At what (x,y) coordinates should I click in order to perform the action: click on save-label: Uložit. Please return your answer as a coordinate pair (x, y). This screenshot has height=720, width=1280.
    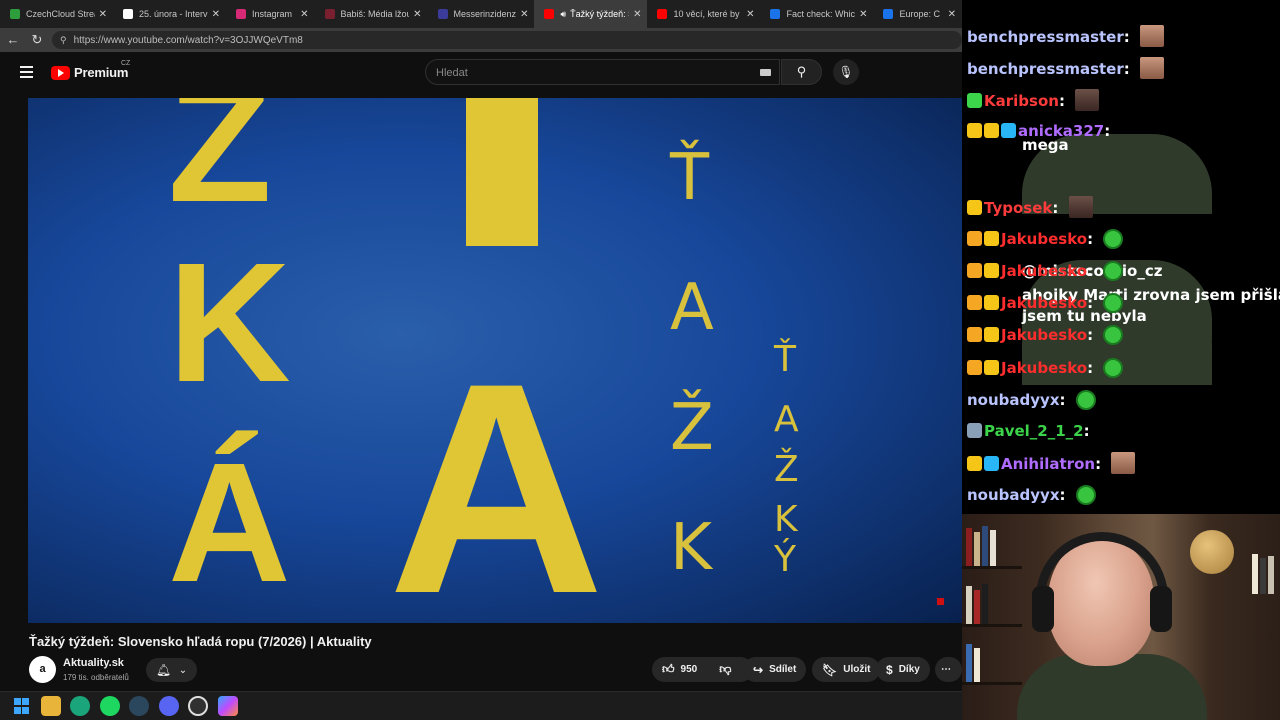
    Looking at the image, I should click on (857, 669).